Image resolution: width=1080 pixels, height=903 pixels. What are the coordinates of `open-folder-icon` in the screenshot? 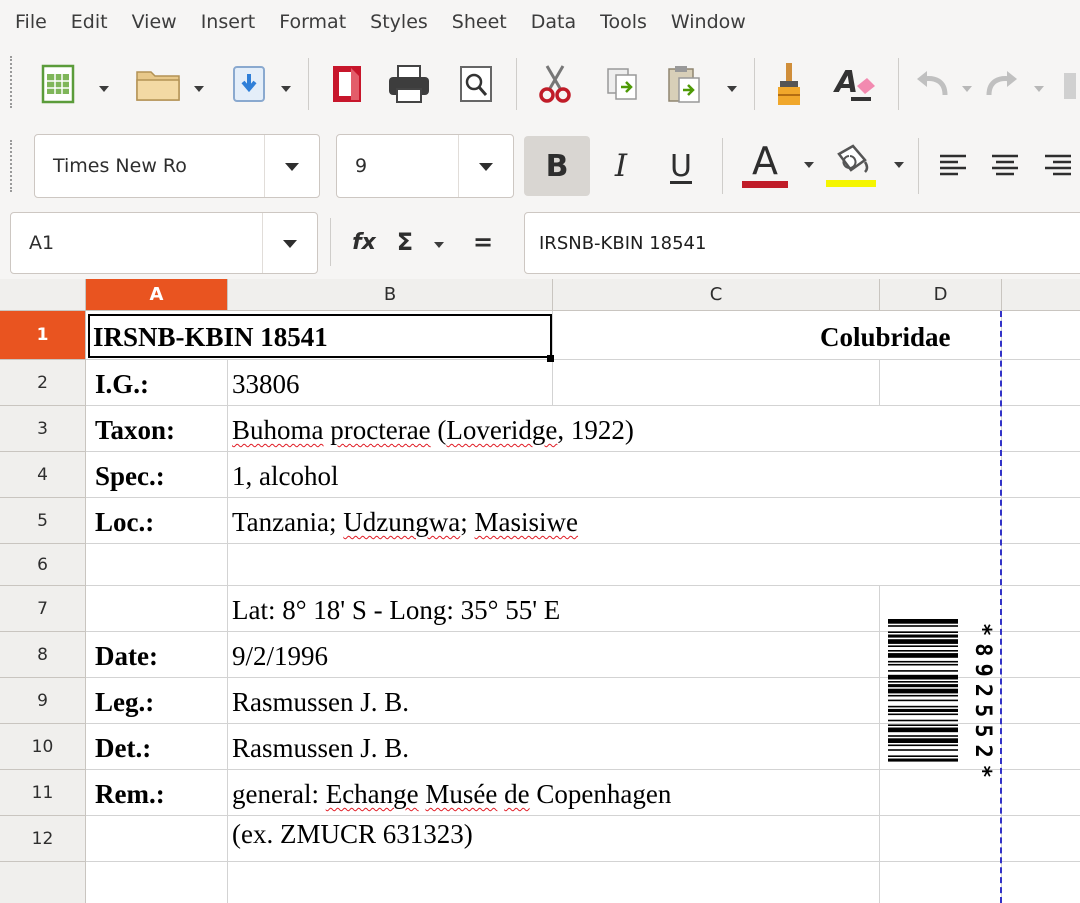 It's located at (158, 84).